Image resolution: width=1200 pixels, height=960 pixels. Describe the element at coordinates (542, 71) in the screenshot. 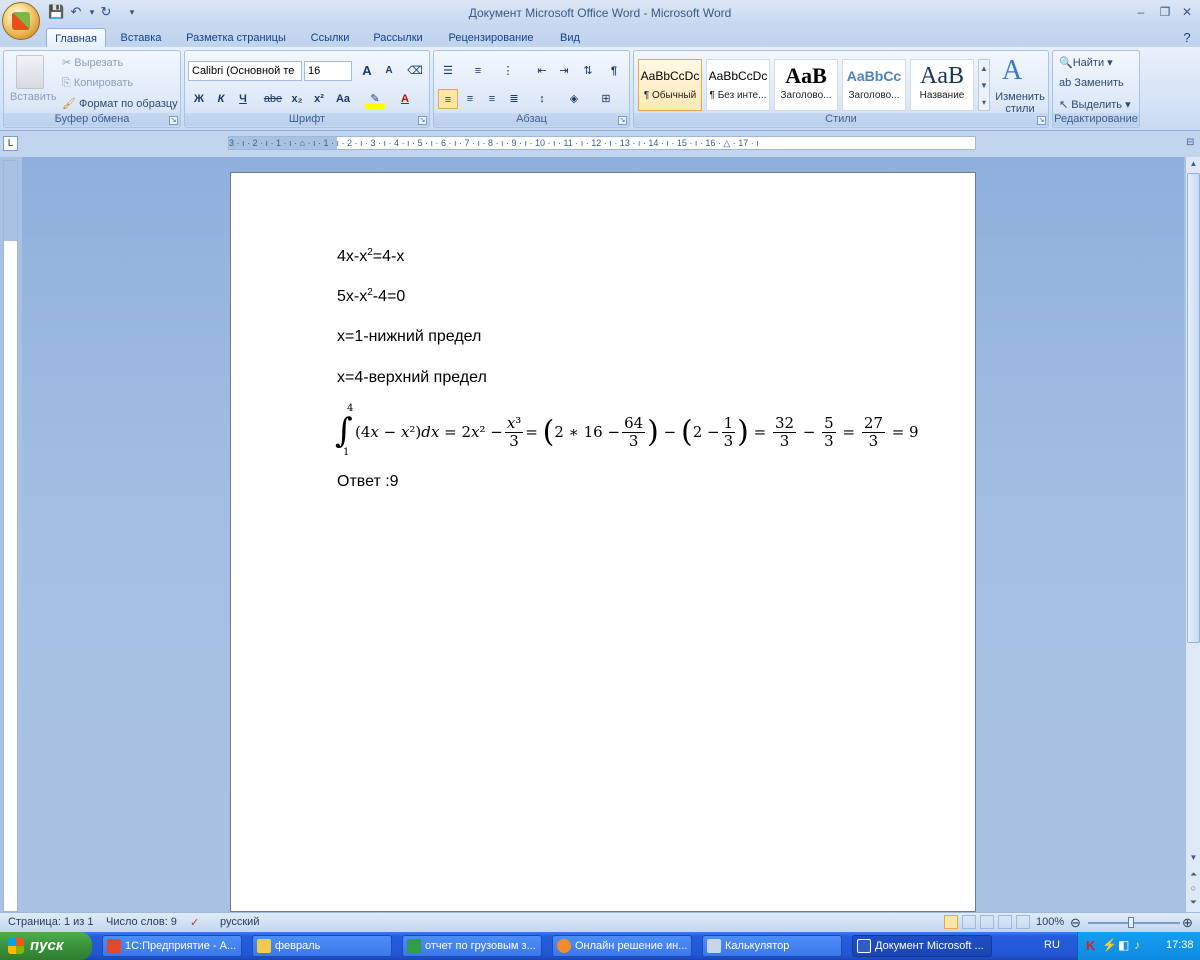

I see `decrease-indent-icon: ⇤` at that location.